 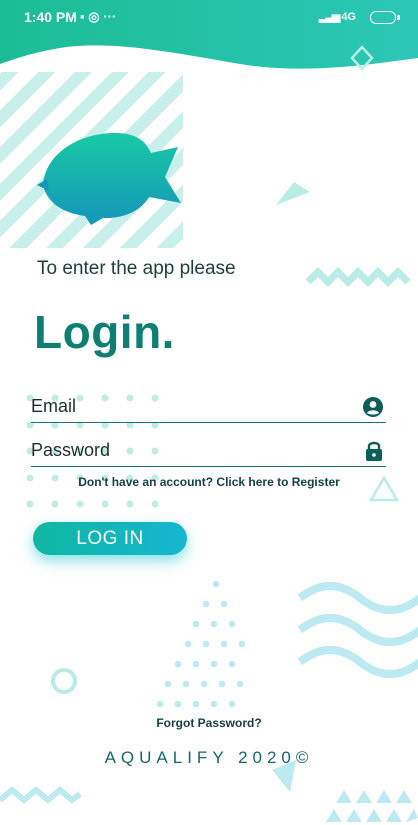 What do you see at coordinates (374, 453) in the screenshot?
I see `lock-icon` at bounding box center [374, 453].